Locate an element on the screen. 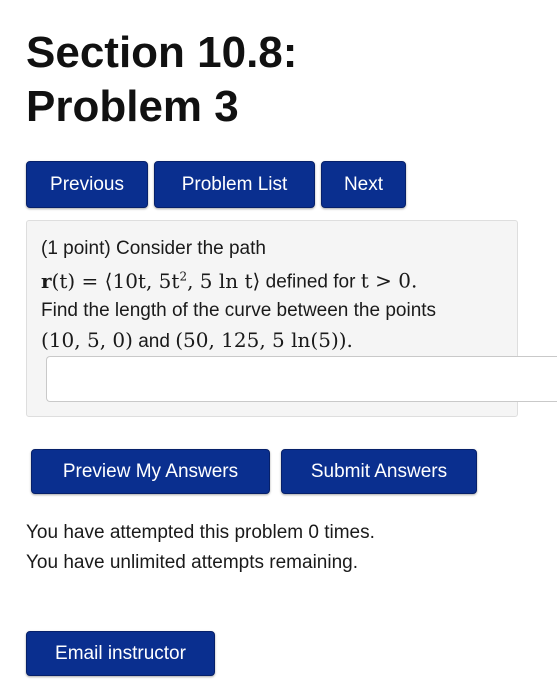  path-equation: r(t) = ⟨10t, 5t2, 5 ln t⟩ is located at coordinates (150, 281).